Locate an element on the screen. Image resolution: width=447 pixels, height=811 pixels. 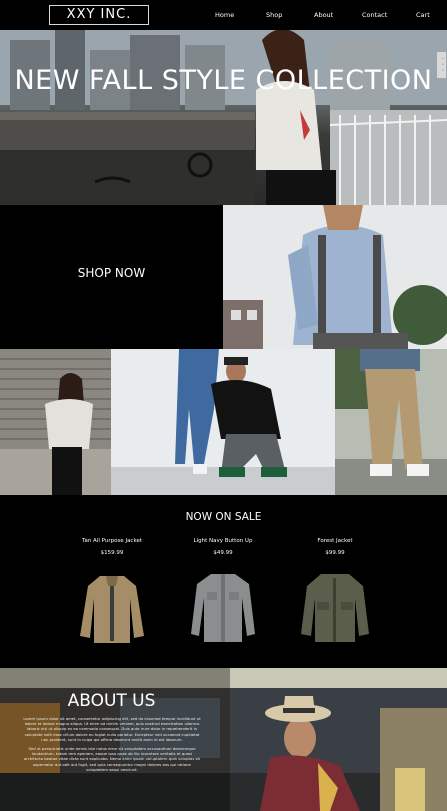
nav-links: Home Shop About Contact Cart is located at coordinates (223, 16).